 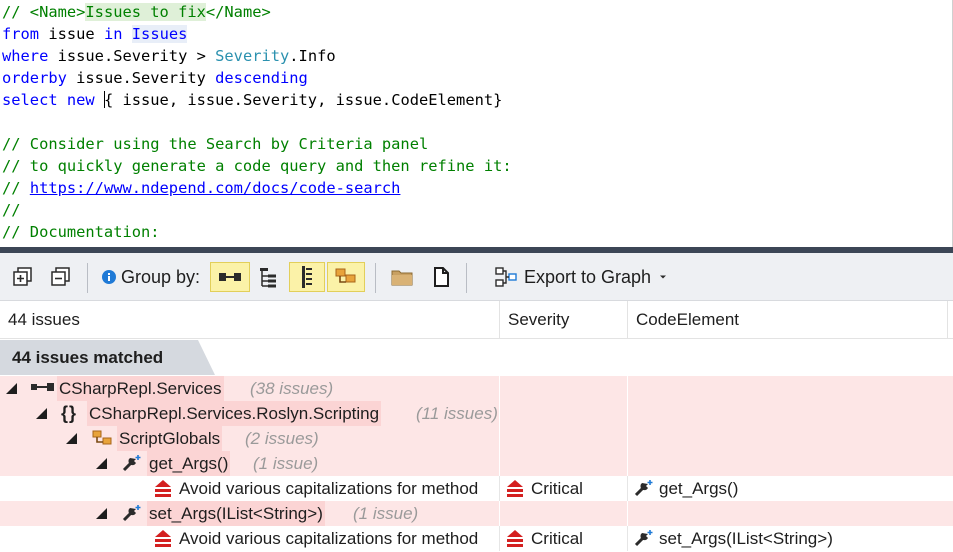 What do you see at coordinates (250, 320) in the screenshot?
I see `column-header-issues: 44 issues` at bounding box center [250, 320].